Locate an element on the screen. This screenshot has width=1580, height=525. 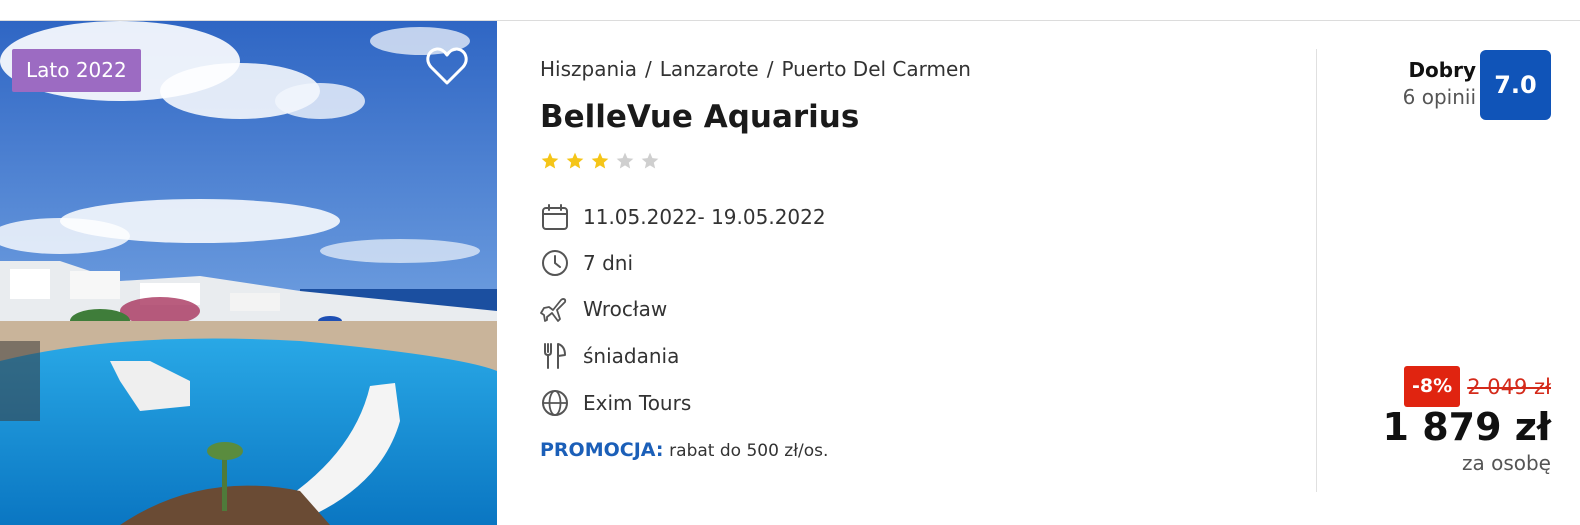
rating-score-badge: 7.0 is located at coordinates (1515, 85).